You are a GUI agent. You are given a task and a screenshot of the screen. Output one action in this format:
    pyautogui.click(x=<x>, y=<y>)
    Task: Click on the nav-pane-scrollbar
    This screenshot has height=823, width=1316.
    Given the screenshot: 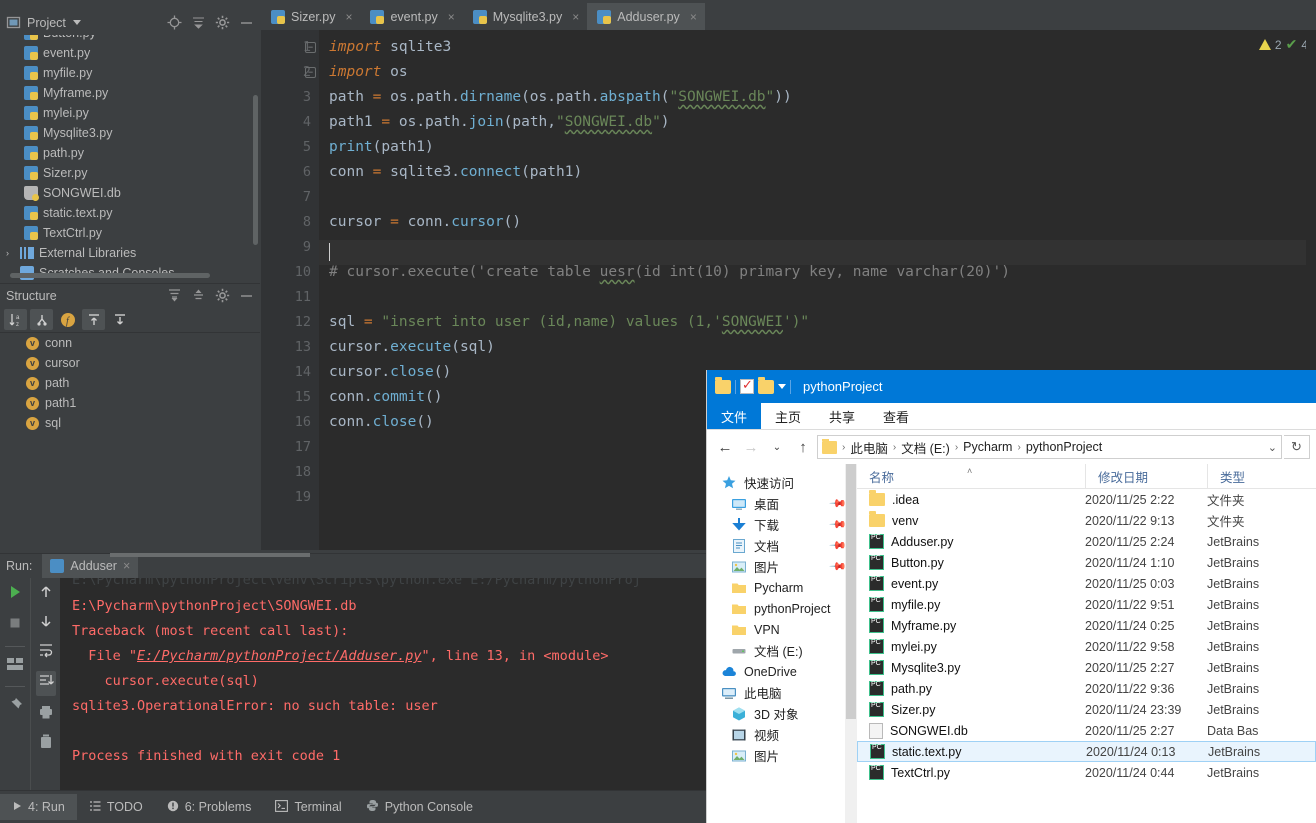 What is the action you would take?
    pyautogui.click(x=851, y=643)
    